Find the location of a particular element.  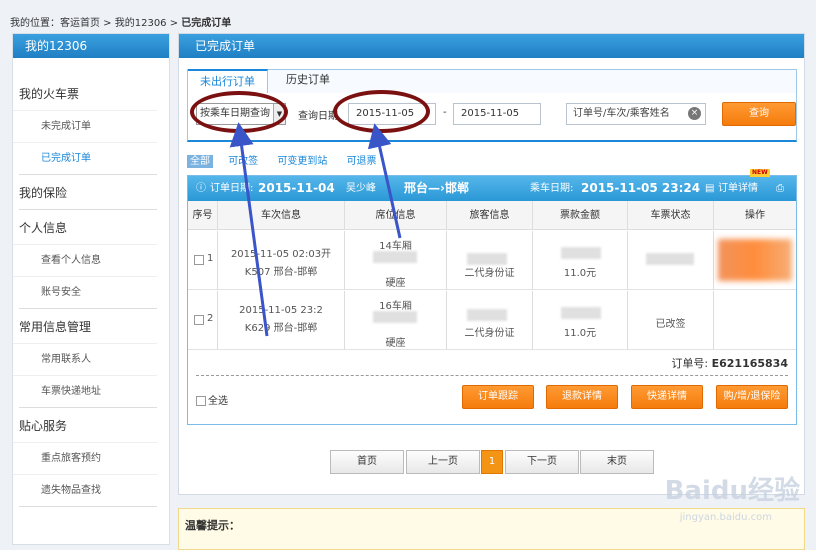

baidu-watermark-logo: Baidu经验 is located at coordinates (732, 491).